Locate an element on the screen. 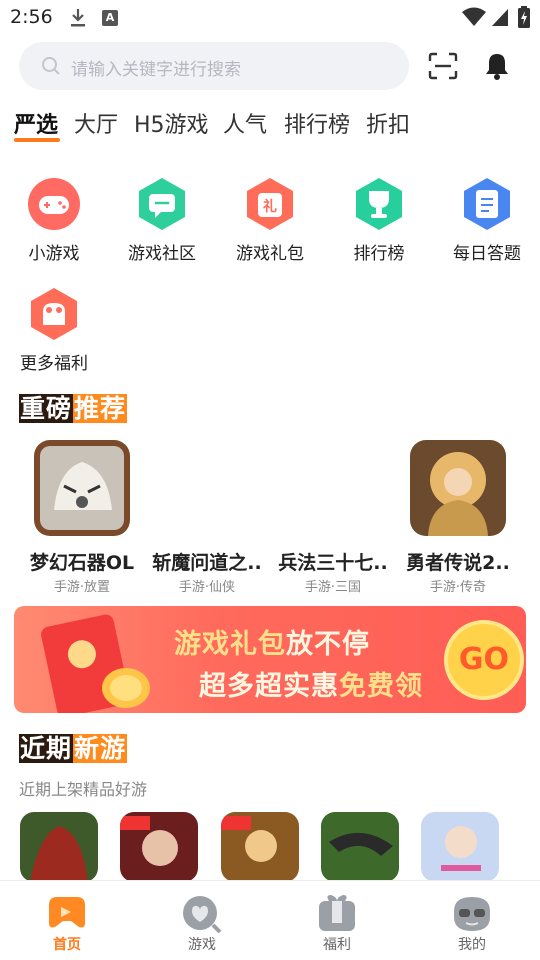  quick-ranking: 排行榜 is located at coordinates (378, 232).